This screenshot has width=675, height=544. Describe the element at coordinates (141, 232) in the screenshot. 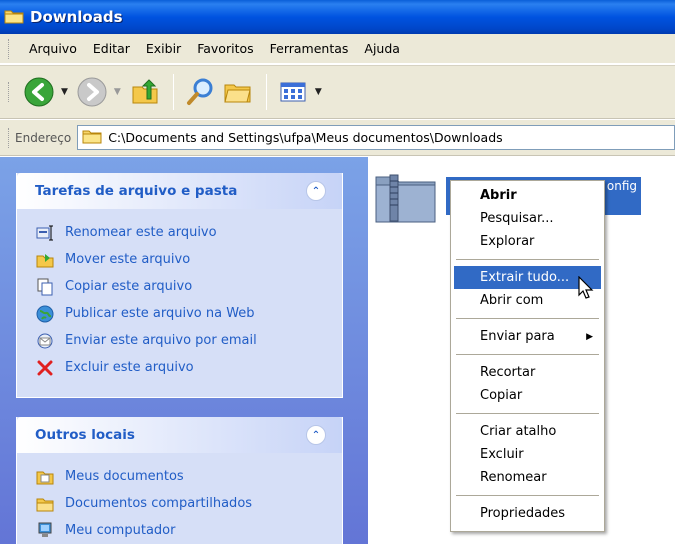

I see `task-label: Renomear este arquivo` at that location.